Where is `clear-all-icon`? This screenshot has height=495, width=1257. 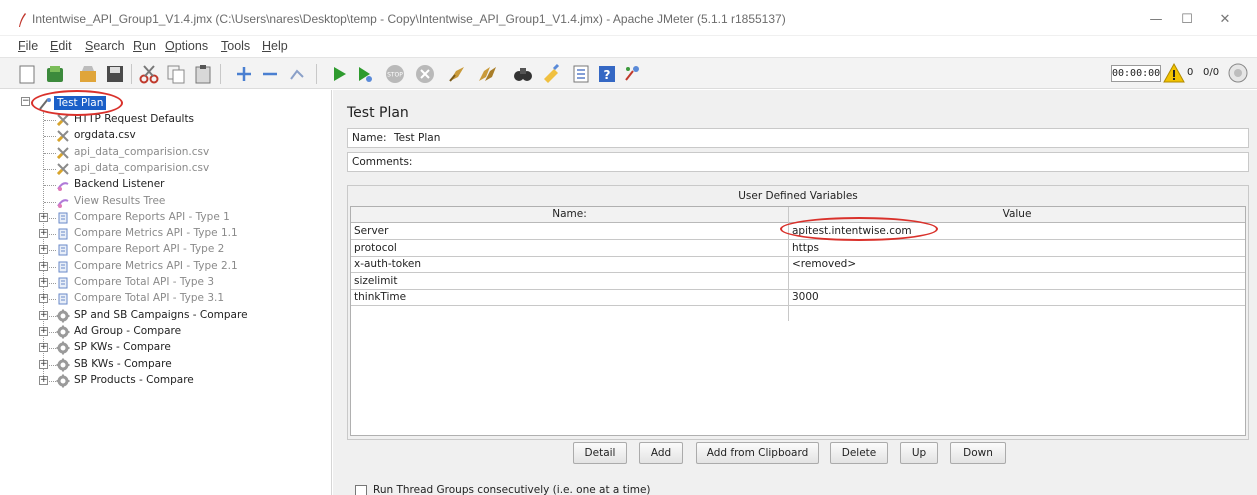
clear-all-icon is located at coordinates (487, 74).